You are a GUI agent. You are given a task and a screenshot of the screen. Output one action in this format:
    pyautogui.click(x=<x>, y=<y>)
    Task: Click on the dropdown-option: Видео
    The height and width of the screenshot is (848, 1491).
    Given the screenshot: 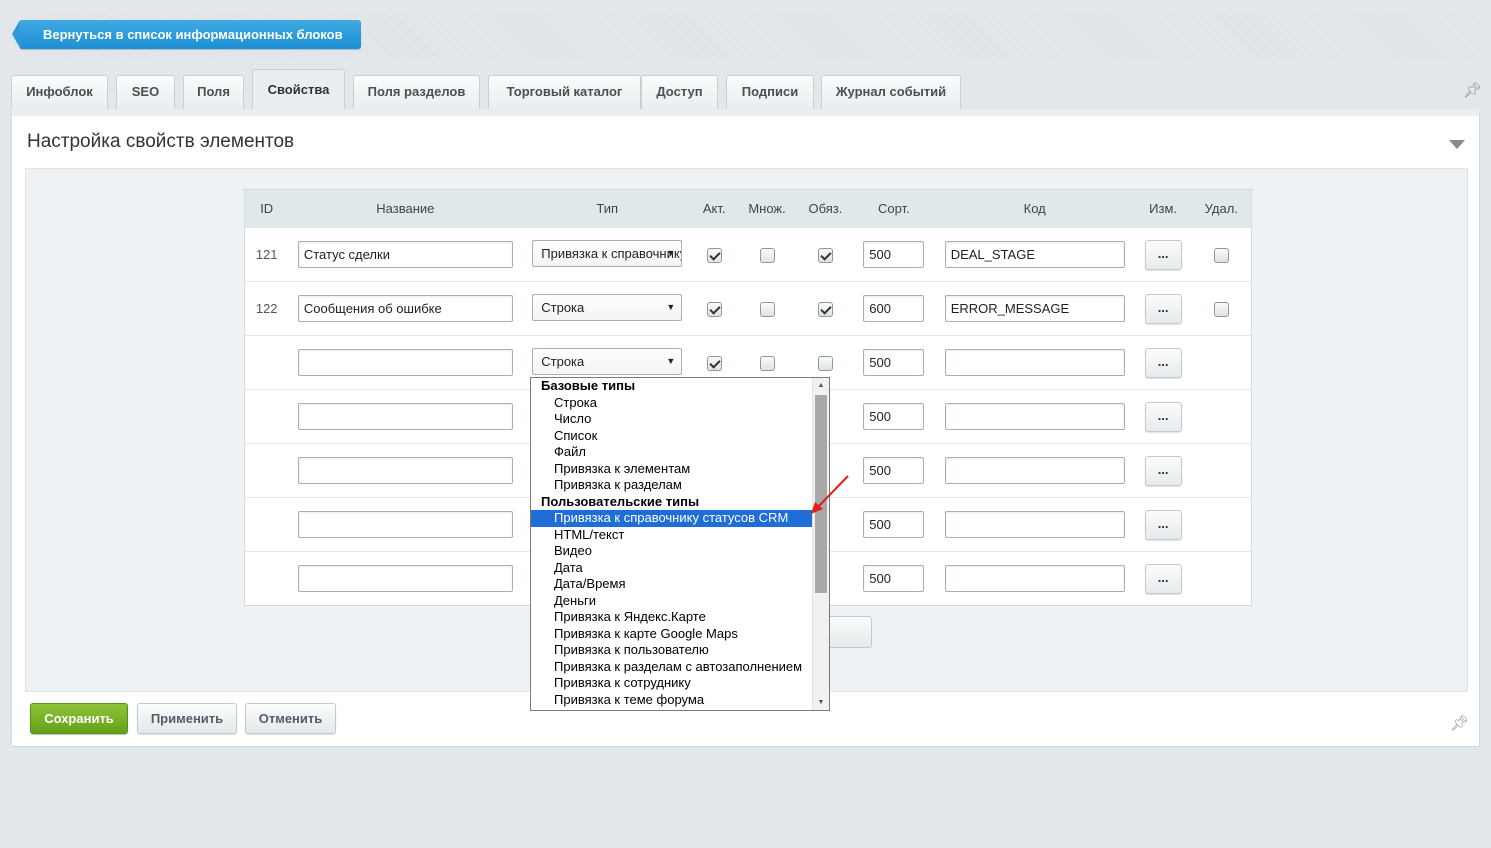 What is the action you would take?
    pyautogui.click(x=672, y=551)
    